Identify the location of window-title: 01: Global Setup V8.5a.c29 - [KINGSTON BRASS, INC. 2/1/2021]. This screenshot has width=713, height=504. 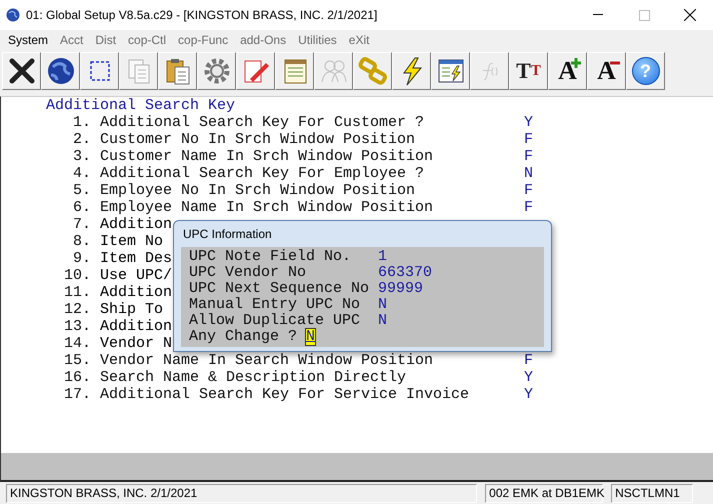
(202, 15).